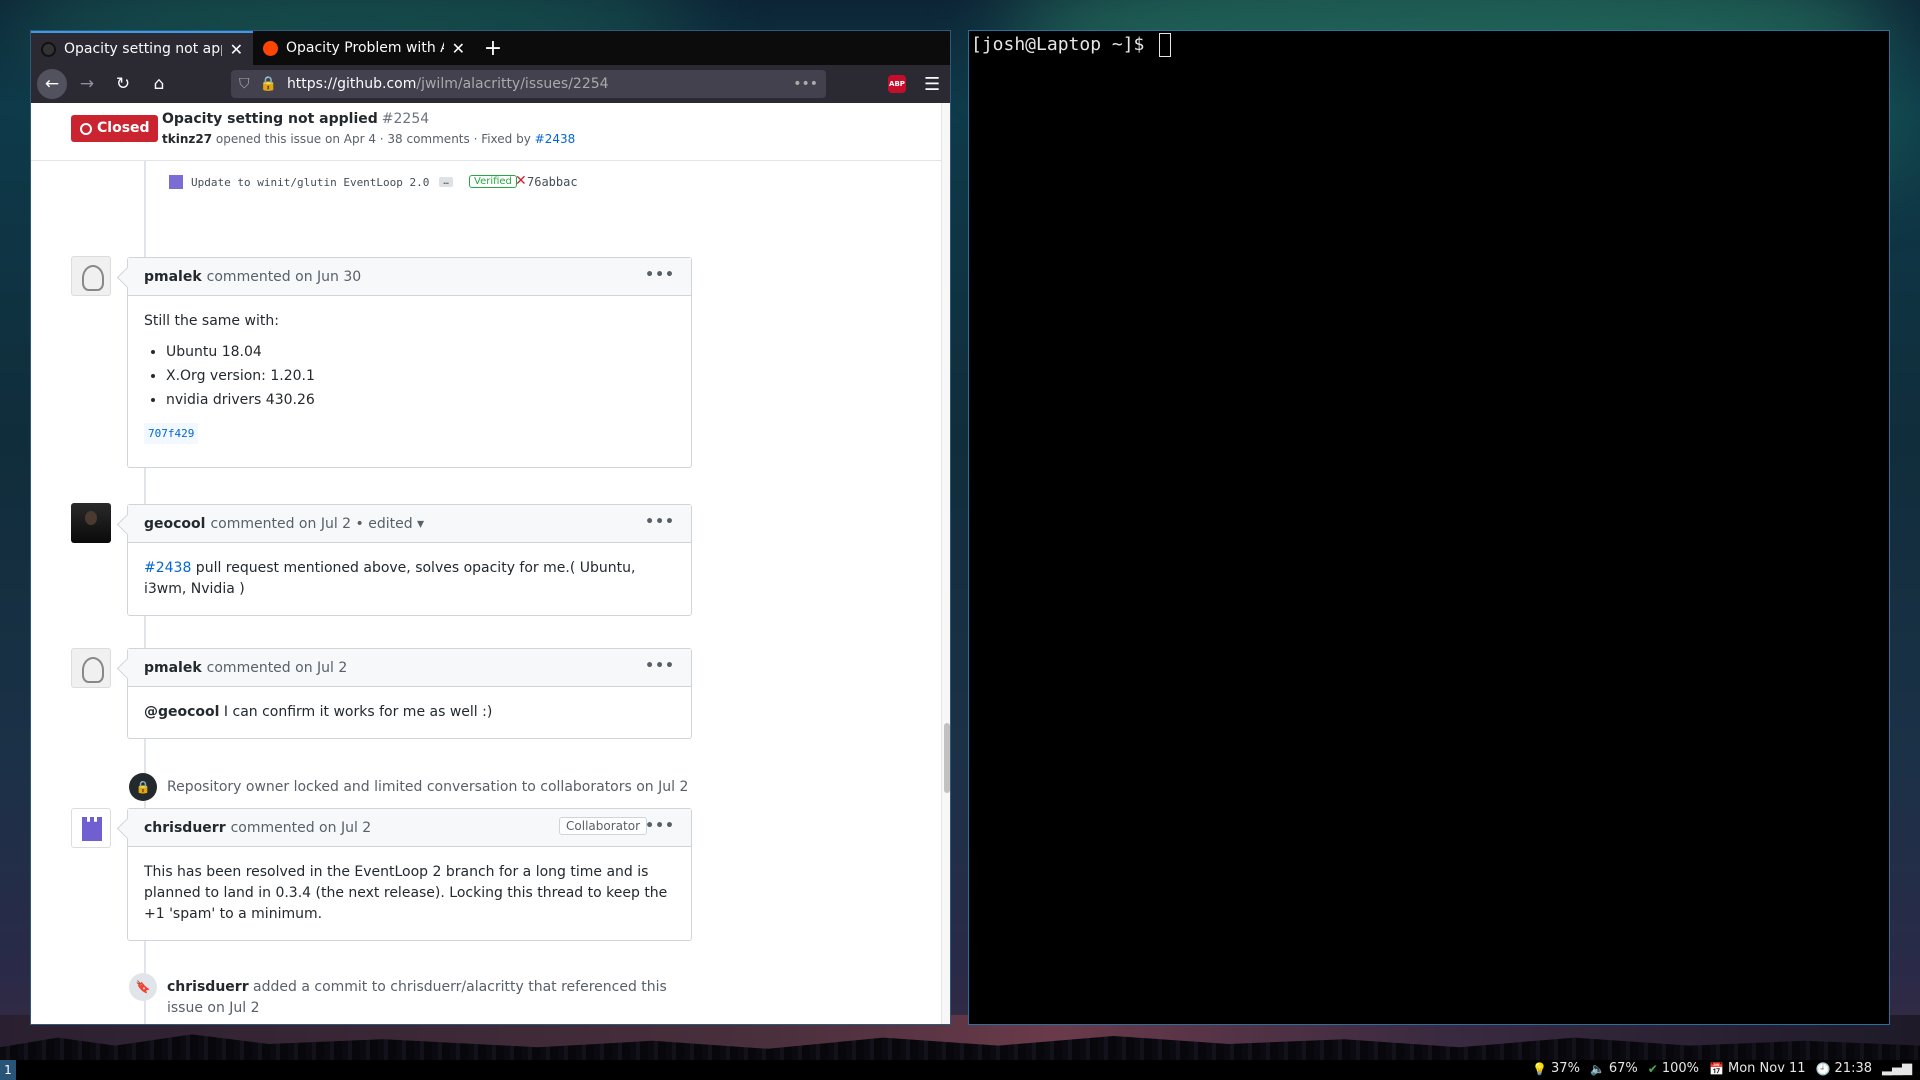  I want to click on issue-title: Opacity setting not applied #2254, so click(295, 119).